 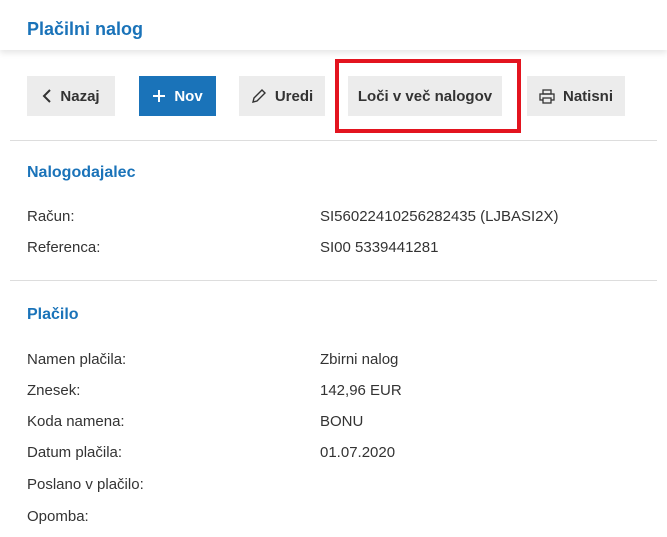 I want to click on field-label: Datum plačila:, so click(x=75, y=452).